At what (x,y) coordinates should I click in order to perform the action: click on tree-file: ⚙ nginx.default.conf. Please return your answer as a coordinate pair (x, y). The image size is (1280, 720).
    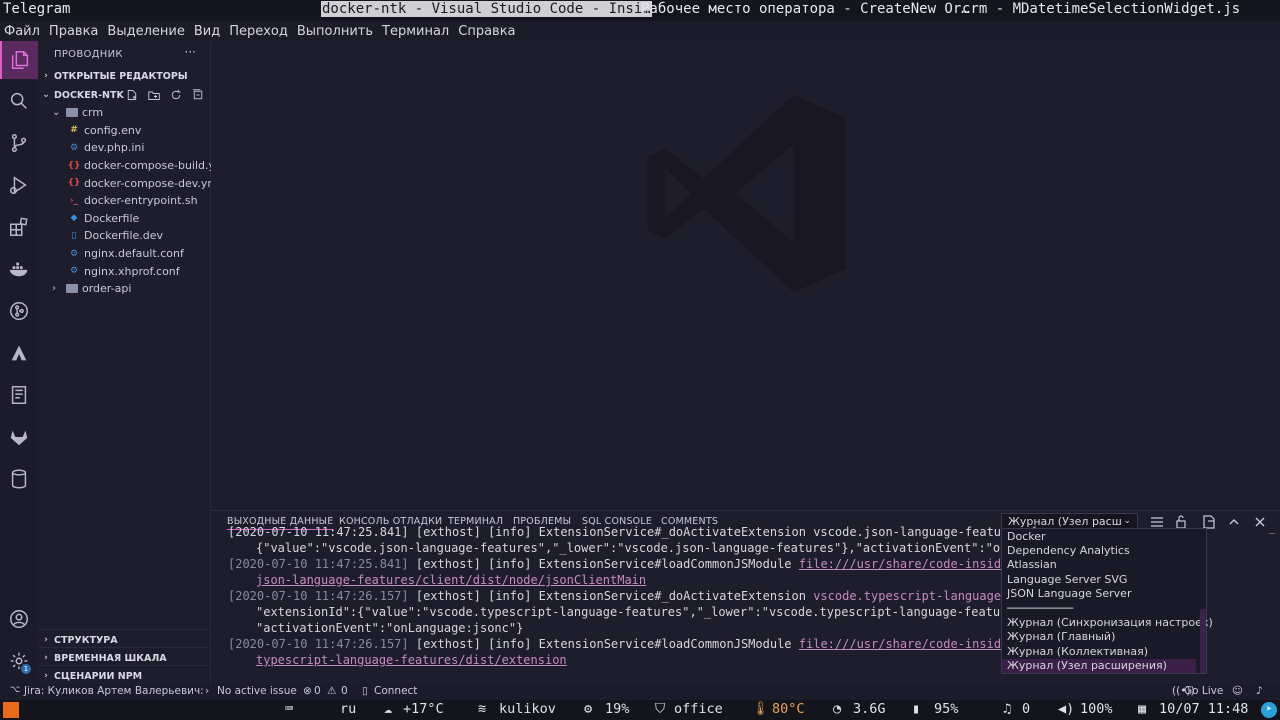
    Looking at the image, I should click on (124, 254).